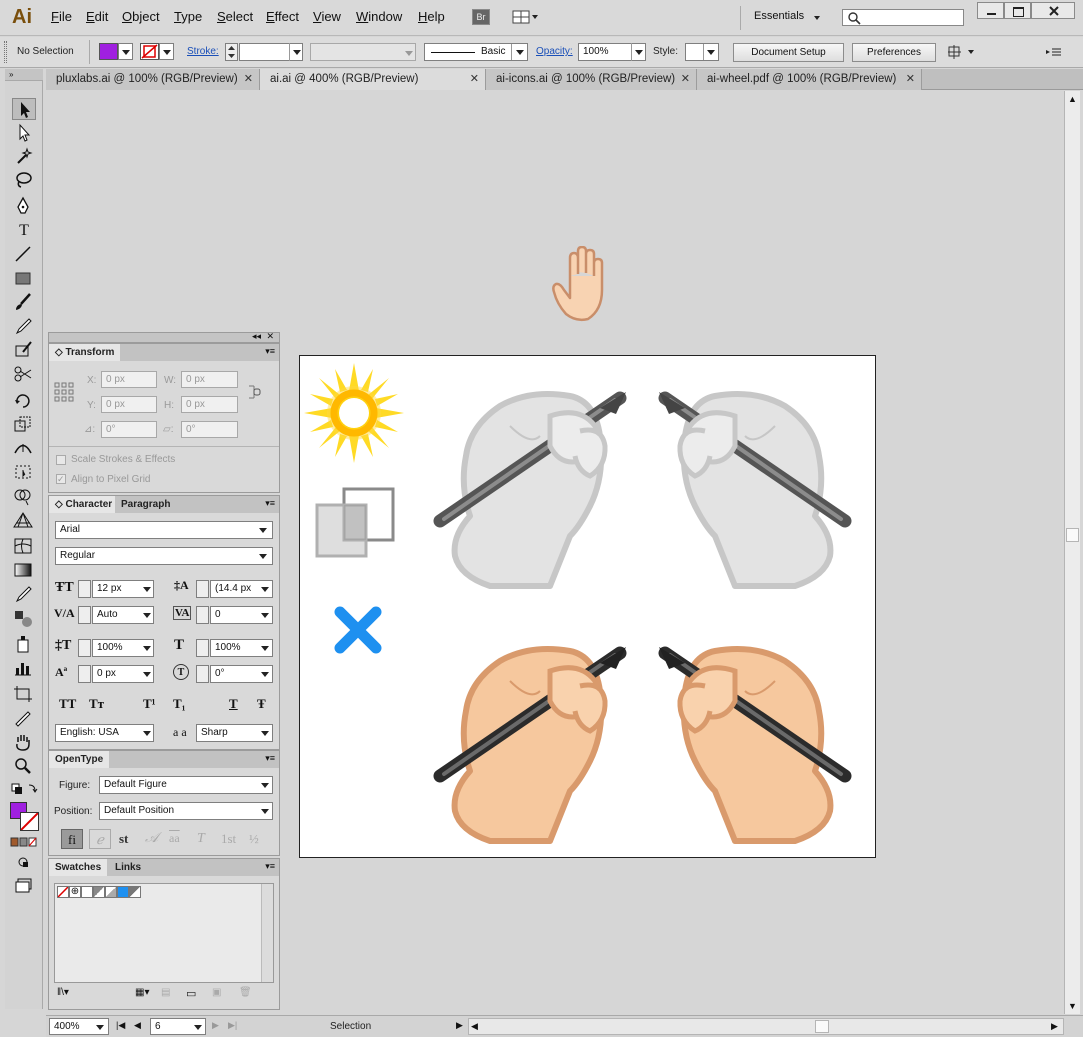 The height and width of the screenshot is (1037, 1083). What do you see at coordinates (1072, 99) in the screenshot?
I see `scroll-up-arrow: ▲` at bounding box center [1072, 99].